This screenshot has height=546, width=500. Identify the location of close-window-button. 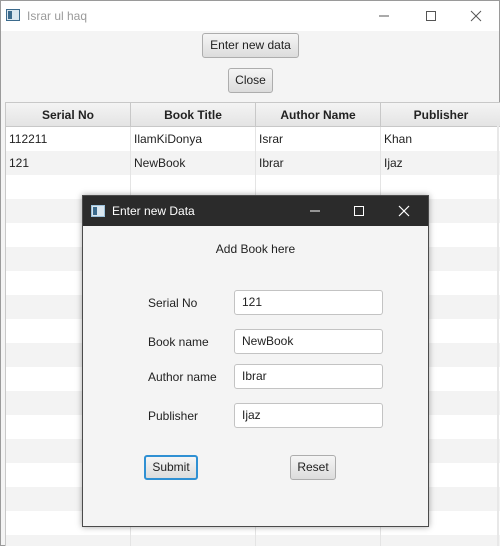
(476, 16).